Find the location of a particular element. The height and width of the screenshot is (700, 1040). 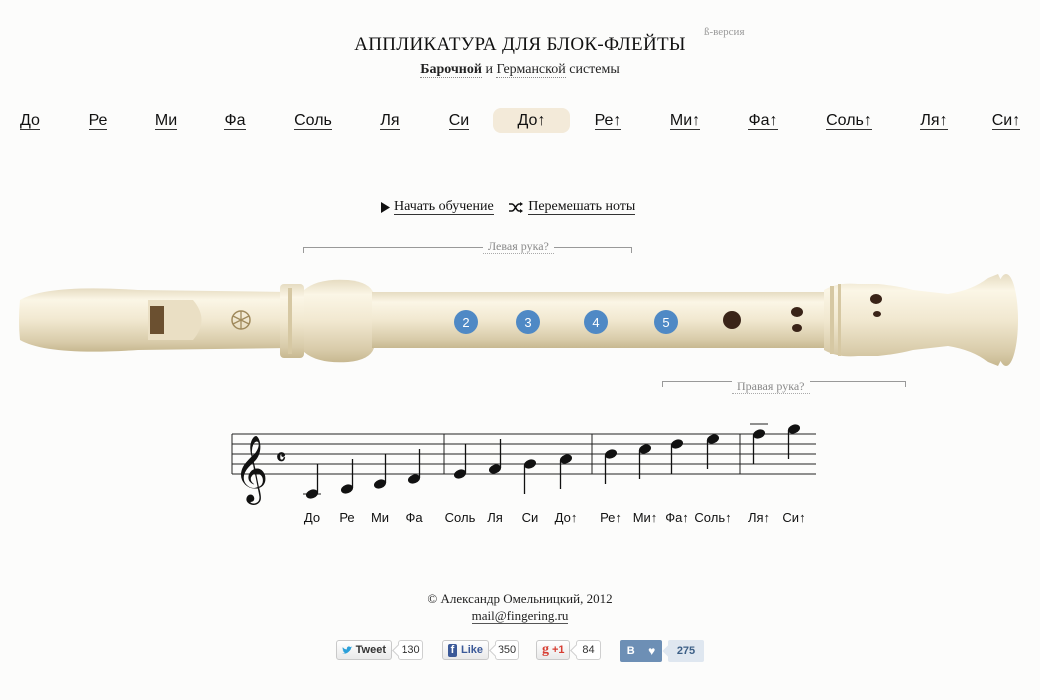

google-plus-button: g +1 is located at coordinates (553, 650).